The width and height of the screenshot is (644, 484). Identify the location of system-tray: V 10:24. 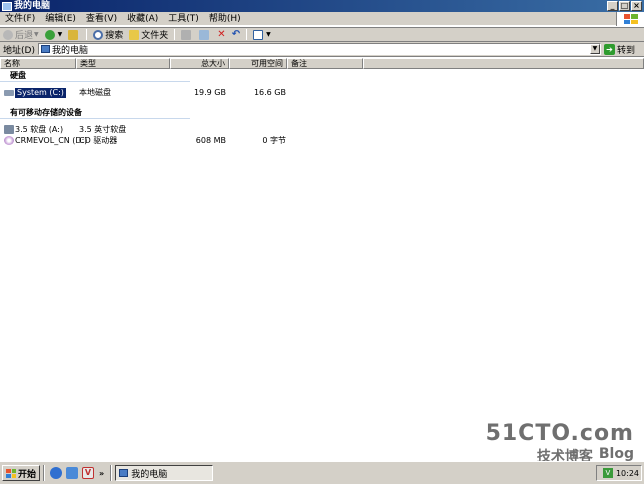
(619, 473).